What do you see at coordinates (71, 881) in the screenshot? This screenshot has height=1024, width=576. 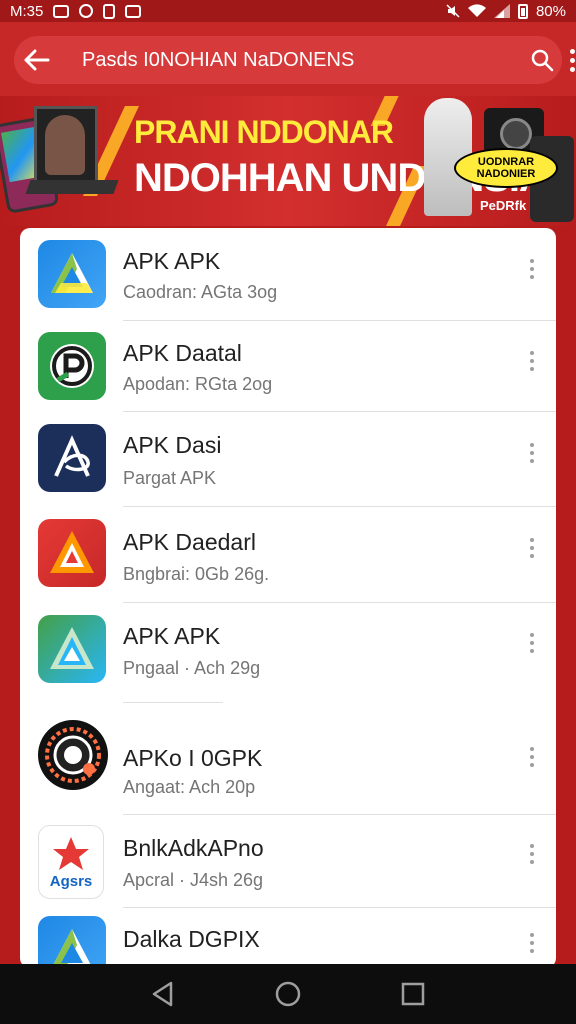 I see `app-icon-text: Agsrs` at bounding box center [71, 881].